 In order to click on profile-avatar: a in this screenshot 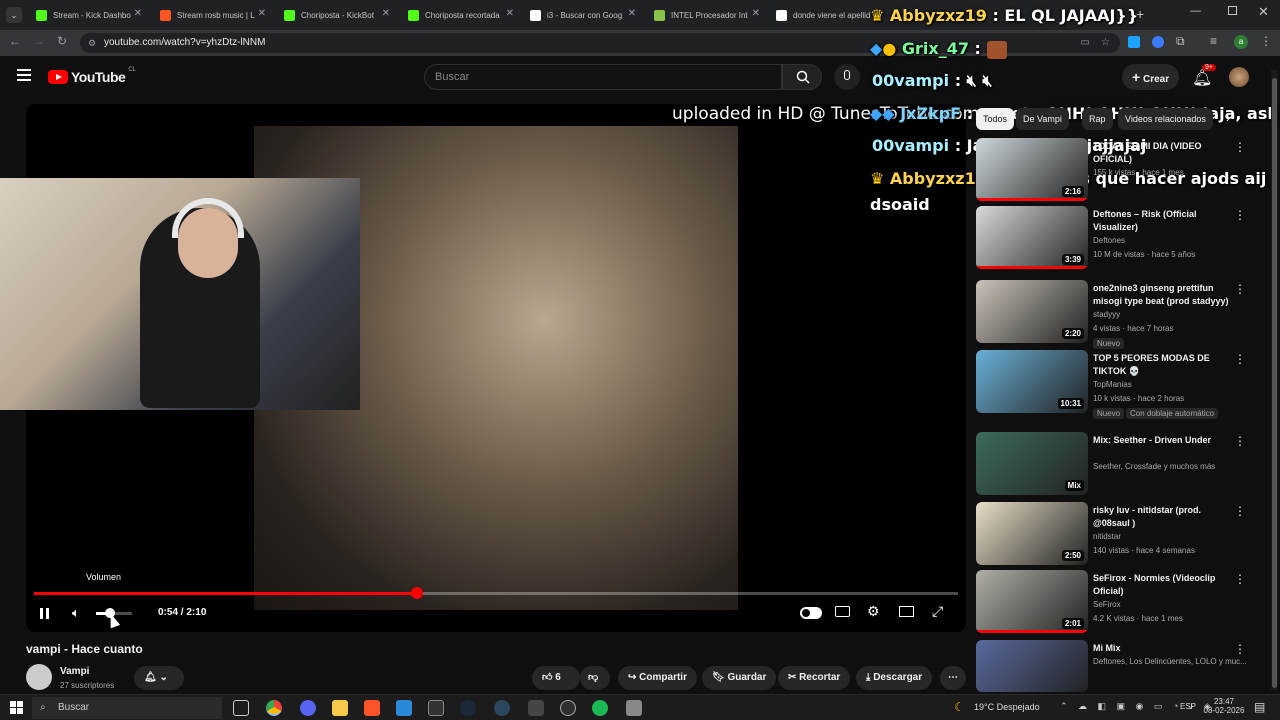, I will do `click(1241, 42)`.